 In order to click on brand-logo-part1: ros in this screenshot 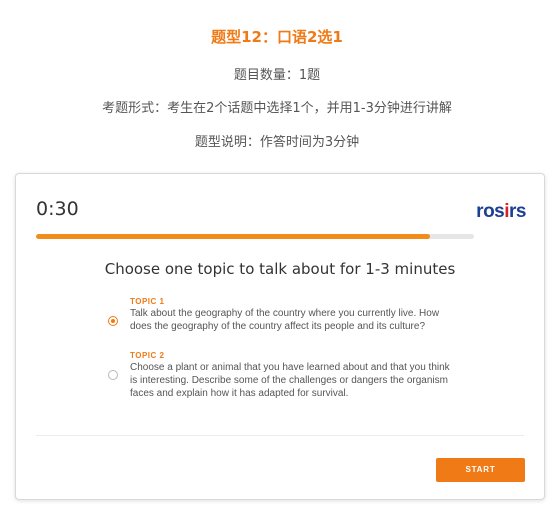, I will do `click(490, 211)`.